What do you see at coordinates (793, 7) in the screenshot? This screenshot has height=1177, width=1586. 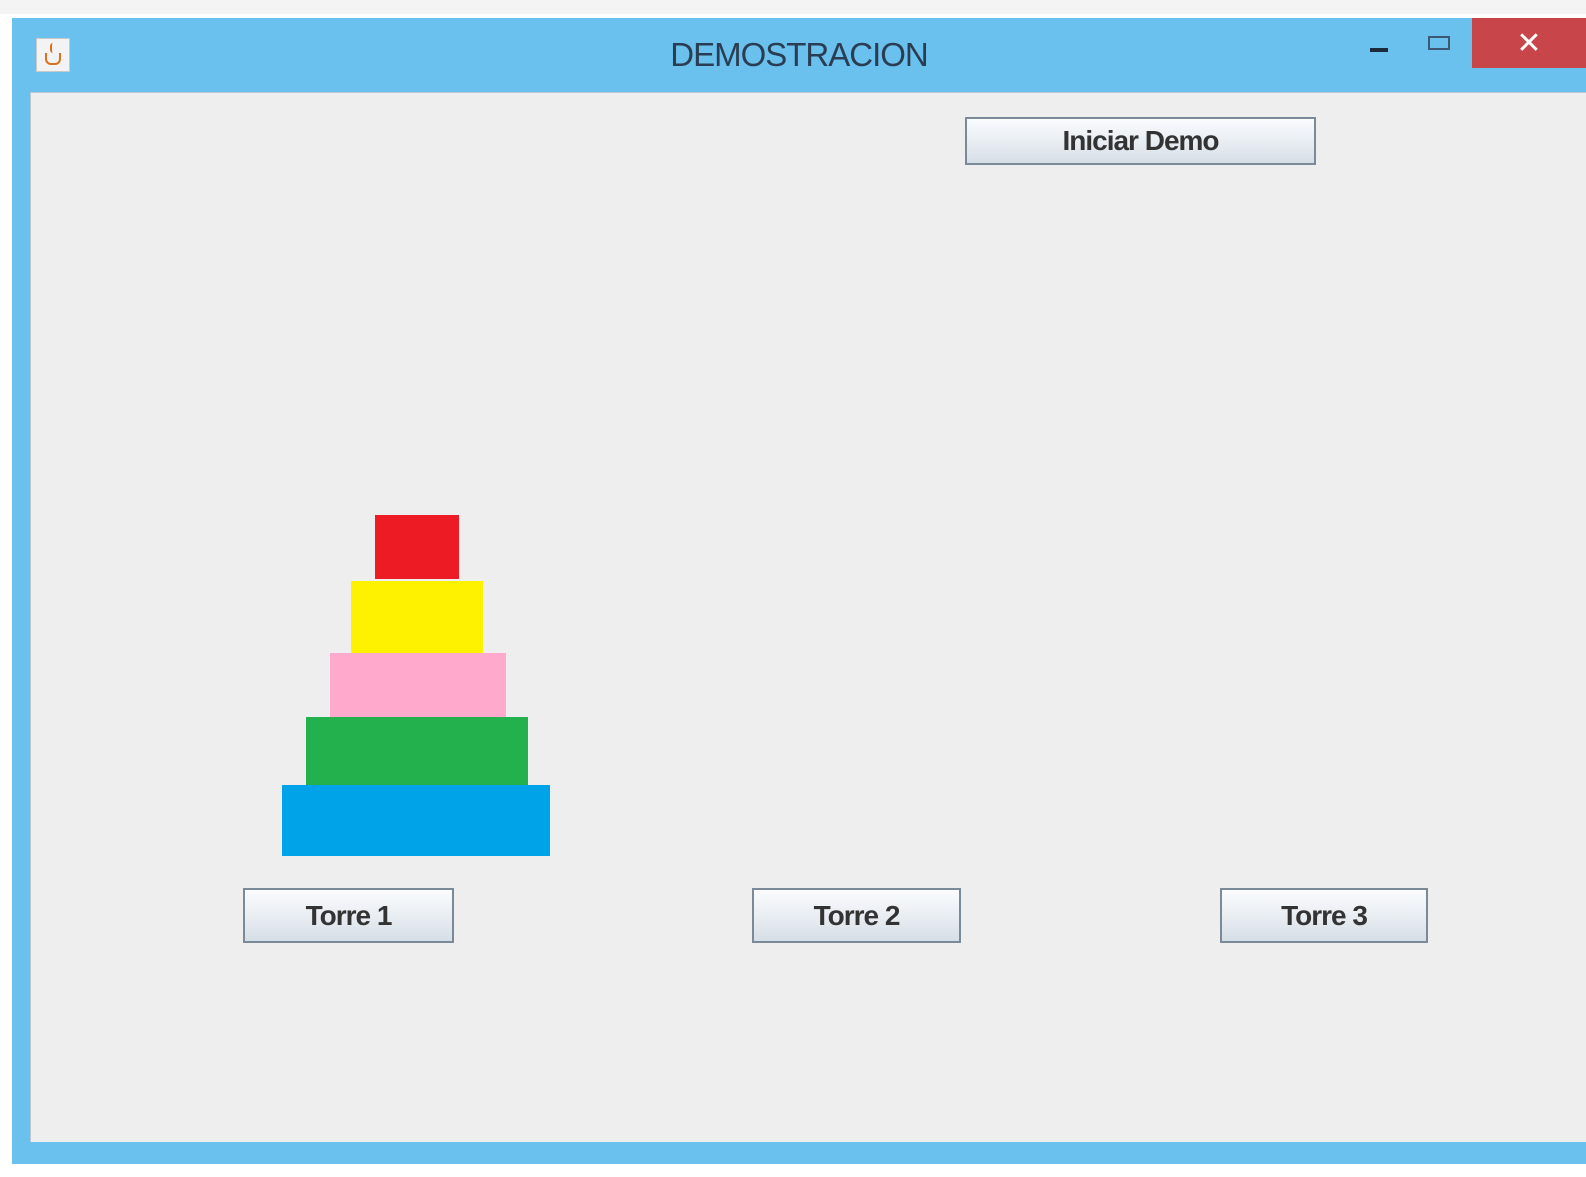 I see `desktop-strip` at bounding box center [793, 7].